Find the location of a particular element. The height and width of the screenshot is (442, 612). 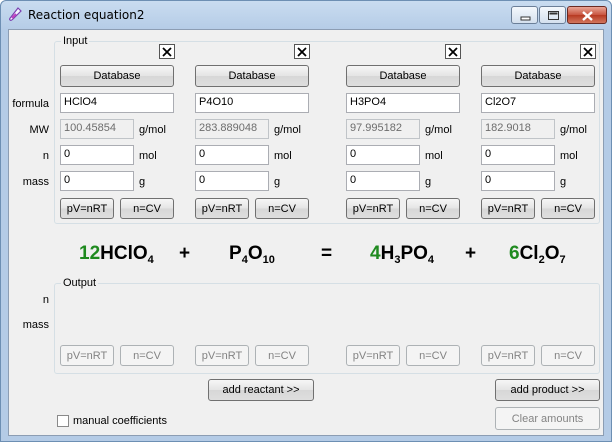

pv-nrt-button-4: pV=nRT is located at coordinates (508, 208).